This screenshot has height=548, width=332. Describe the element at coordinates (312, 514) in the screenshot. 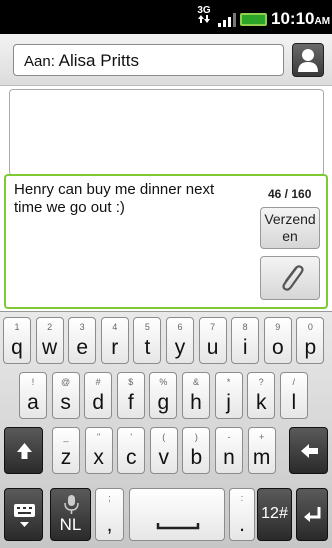

I see `enter-key` at that location.